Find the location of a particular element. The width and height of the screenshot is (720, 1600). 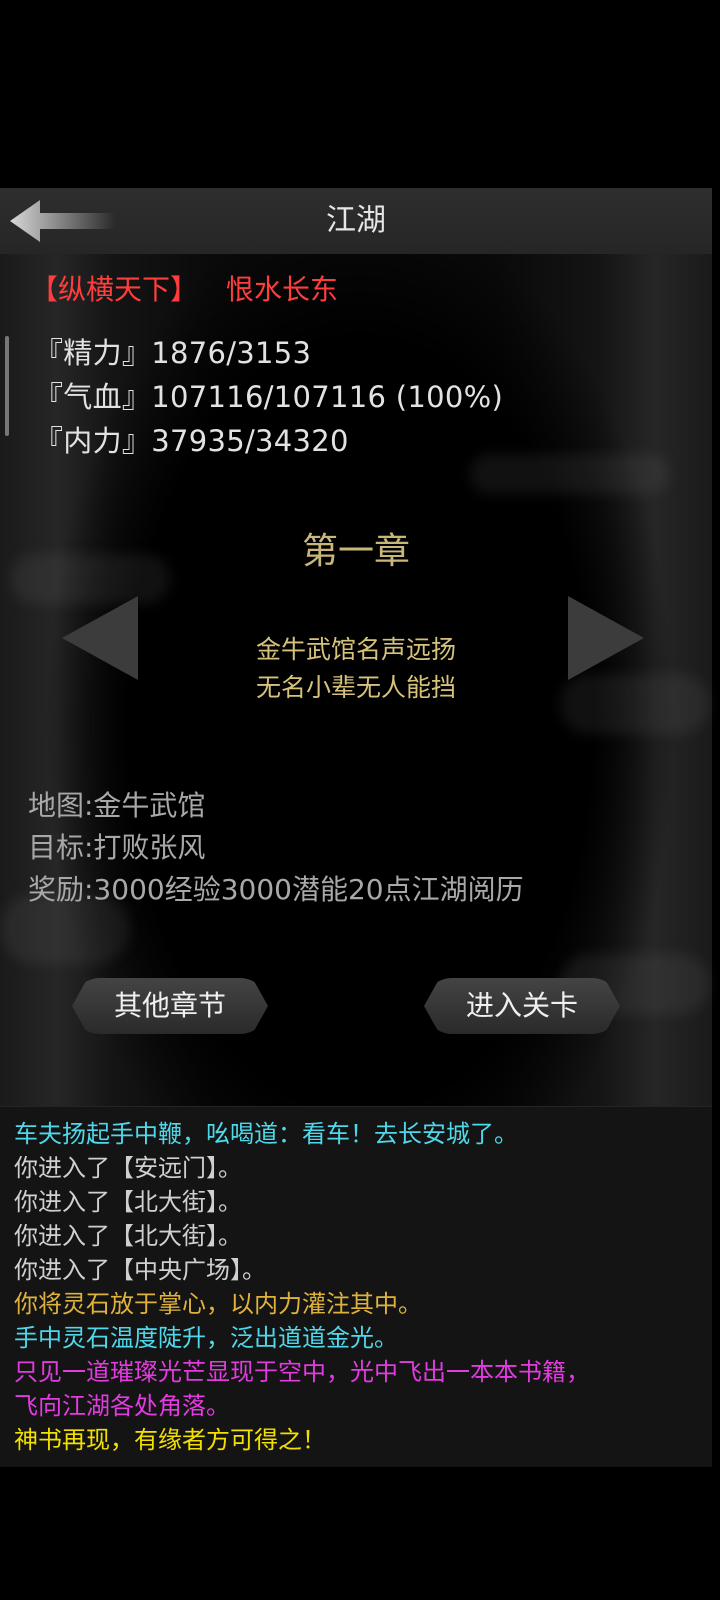

player-name: 恨水长东 is located at coordinates (282, 289).